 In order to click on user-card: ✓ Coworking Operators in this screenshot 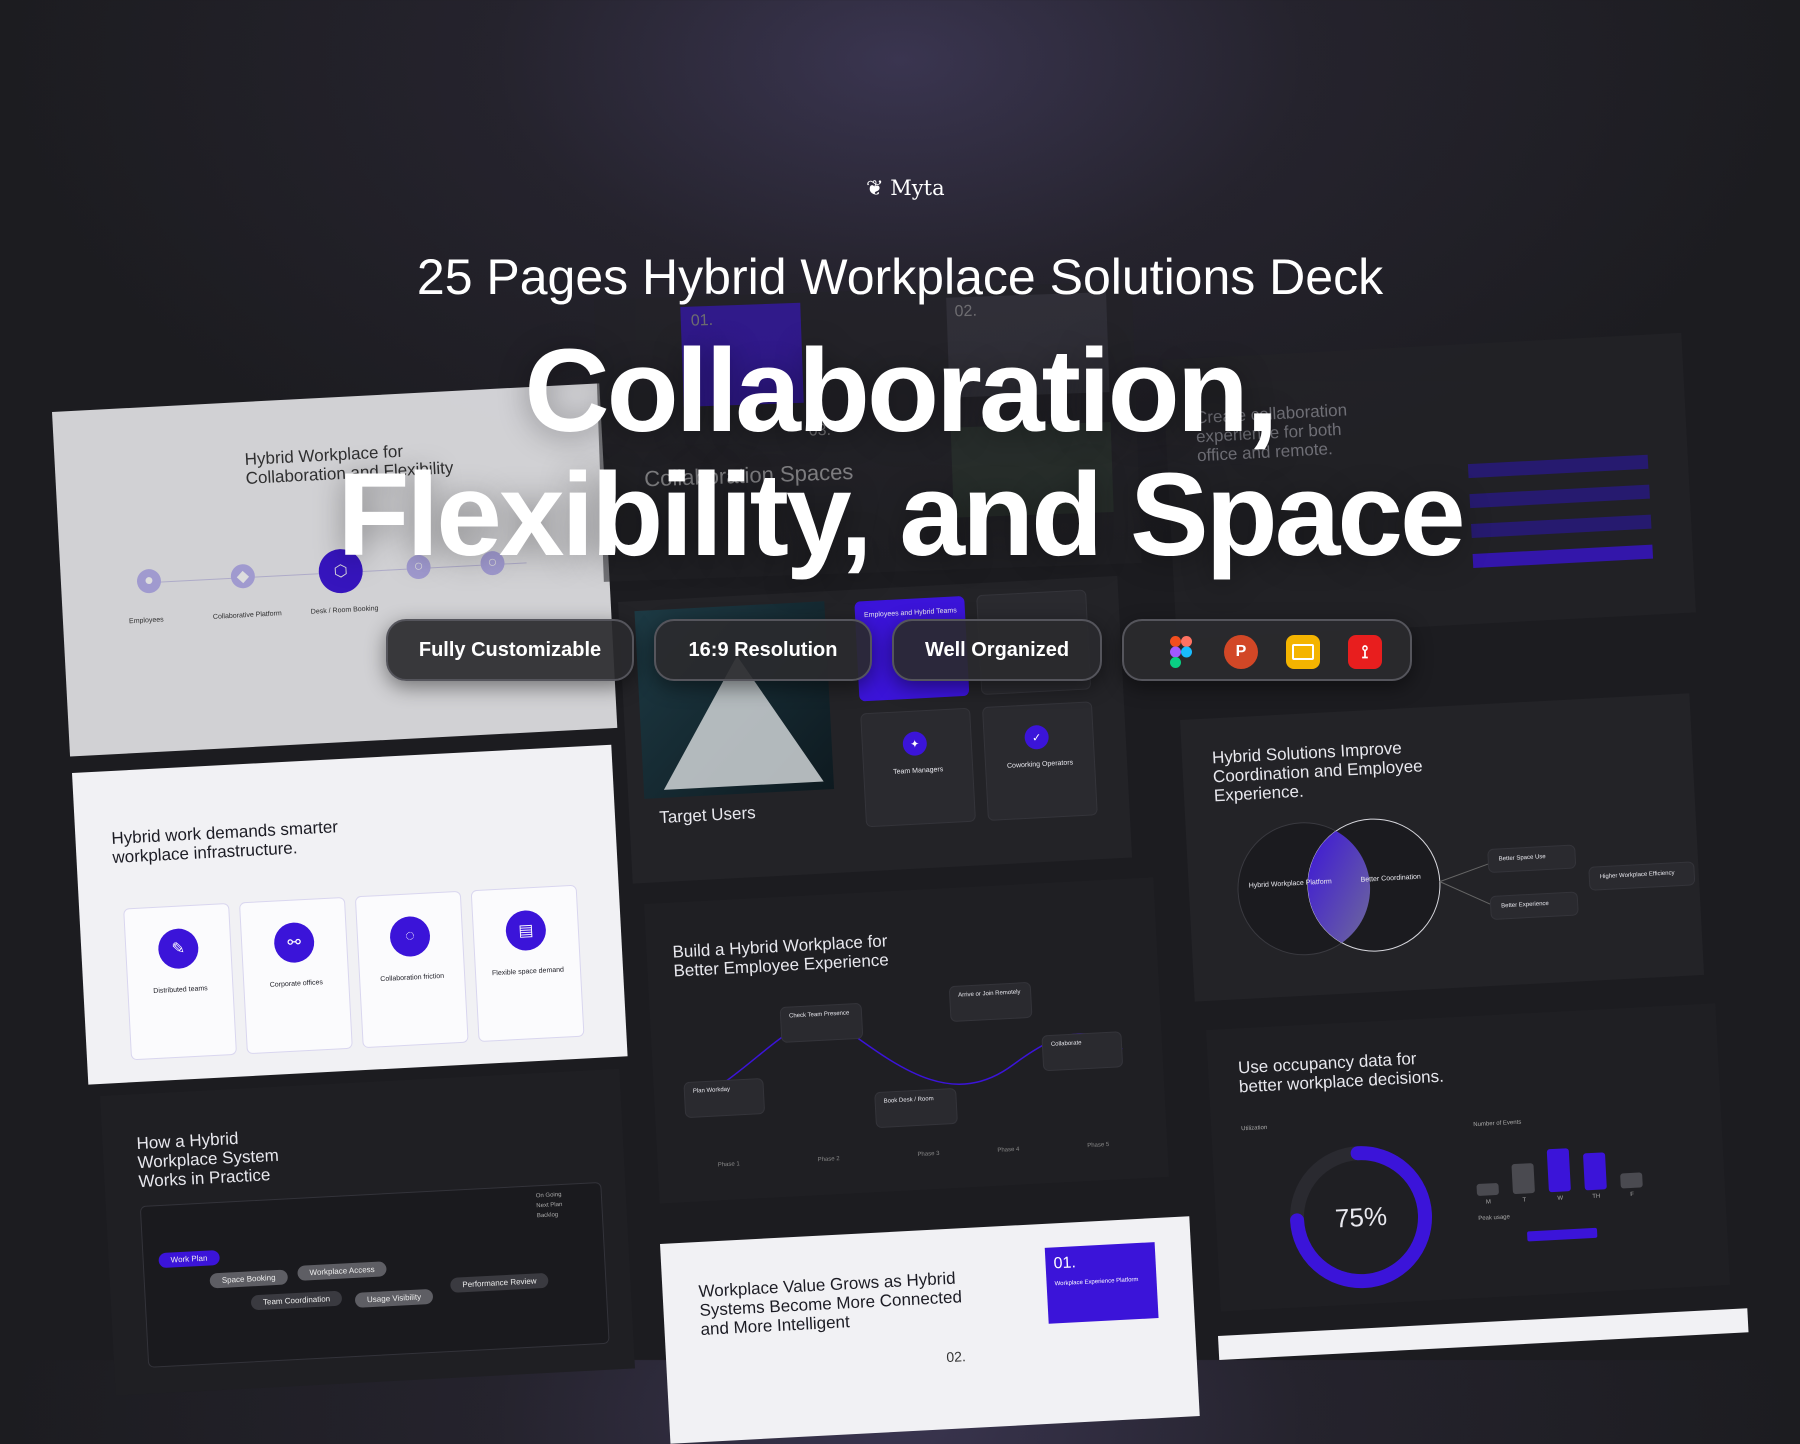, I will do `click(1039, 761)`.